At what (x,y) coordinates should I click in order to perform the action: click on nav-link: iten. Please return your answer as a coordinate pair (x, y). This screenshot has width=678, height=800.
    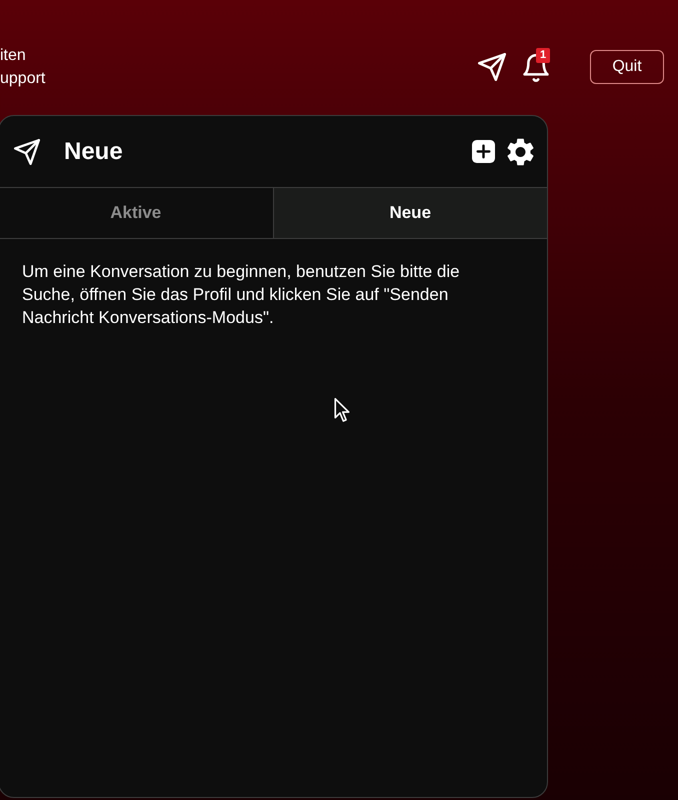
    Looking at the image, I should click on (23, 55).